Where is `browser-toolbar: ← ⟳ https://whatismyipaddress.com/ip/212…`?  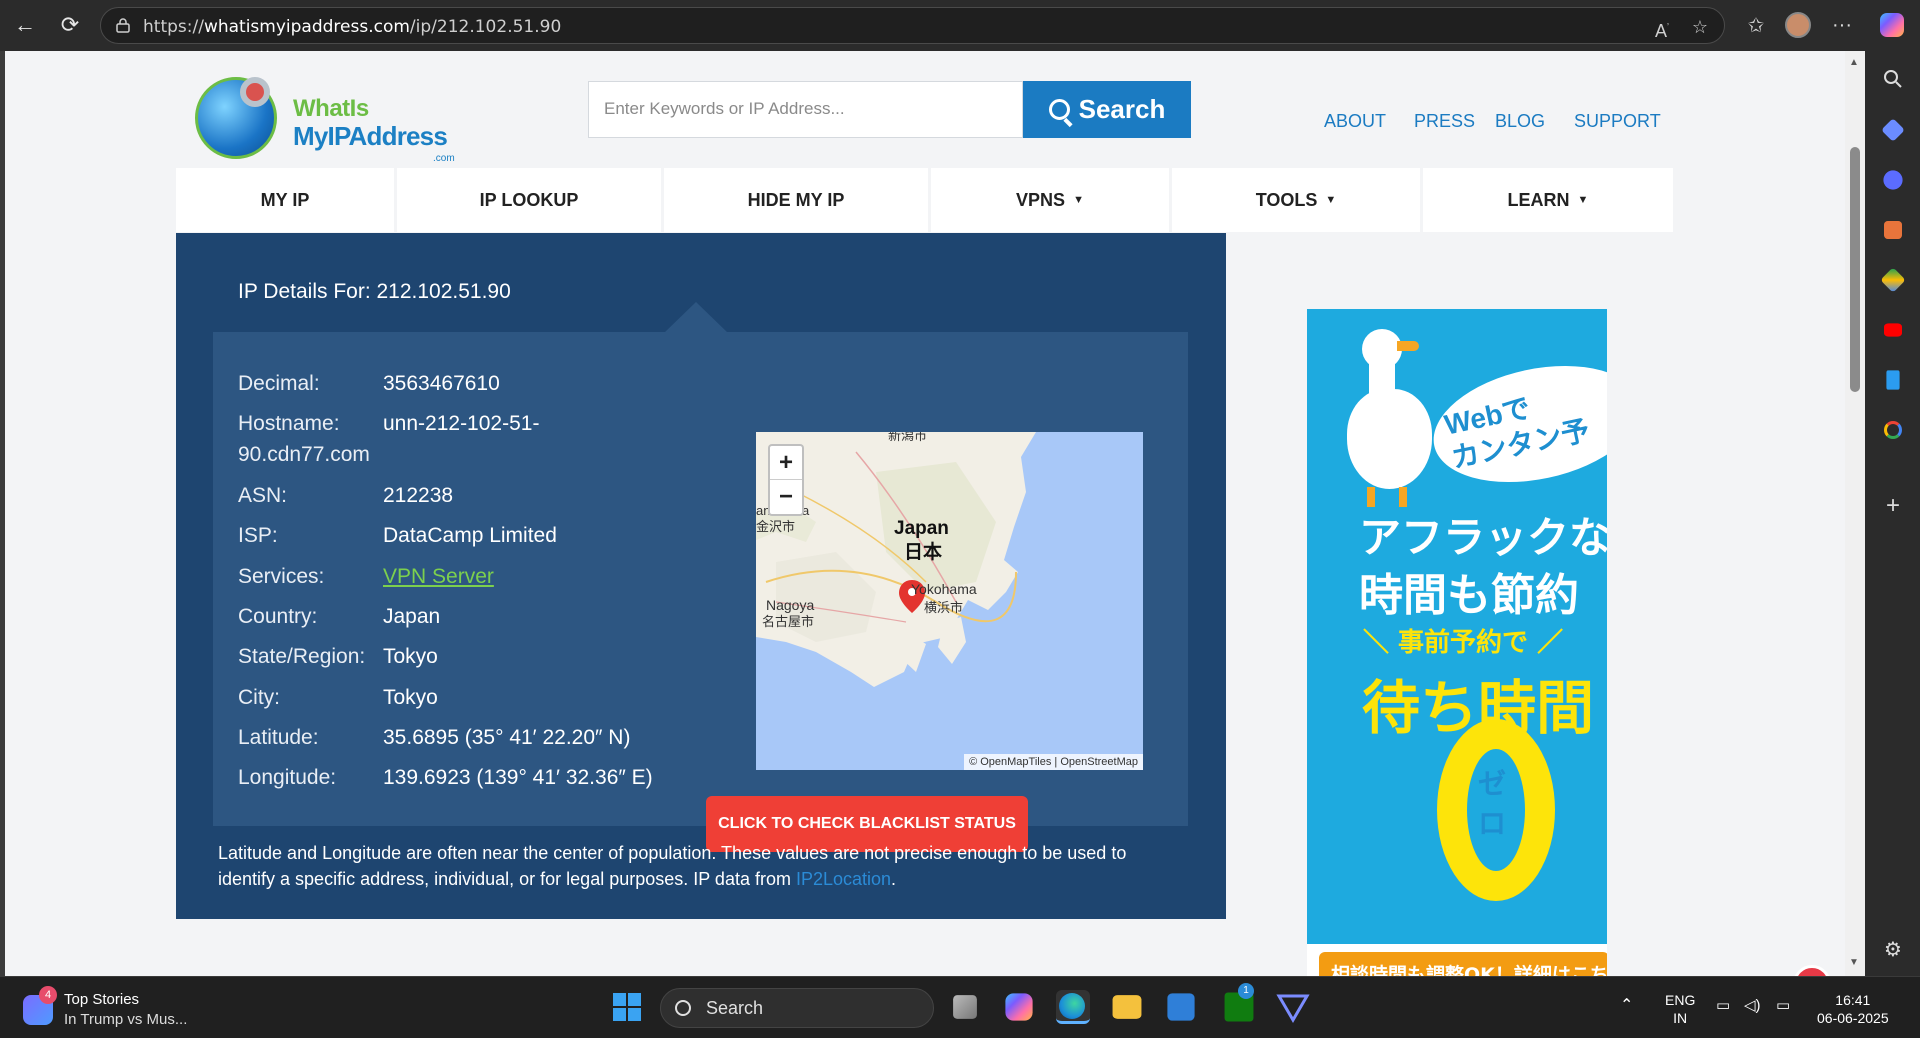
browser-toolbar: ← ⟳ https://whatismyipaddress.com/ip/212… is located at coordinates (960, 25).